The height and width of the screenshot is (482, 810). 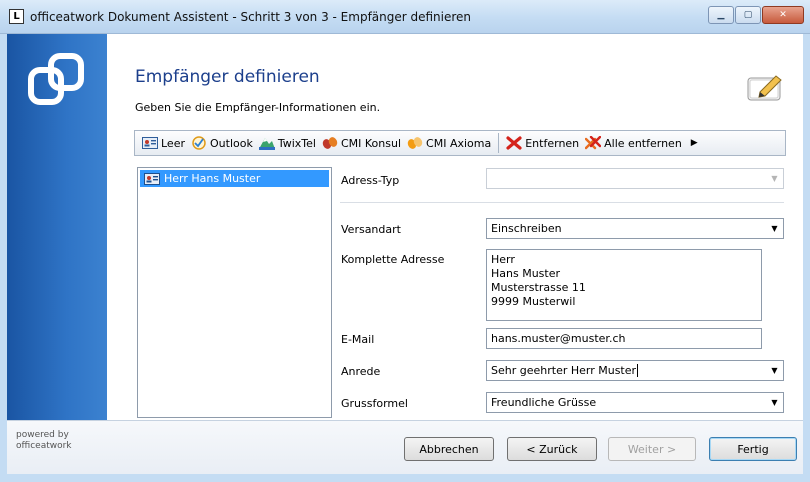 What do you see at coordinates (16, 16) in the screenshot?
I see `app-icon: L` at bounding box center [16, 16].